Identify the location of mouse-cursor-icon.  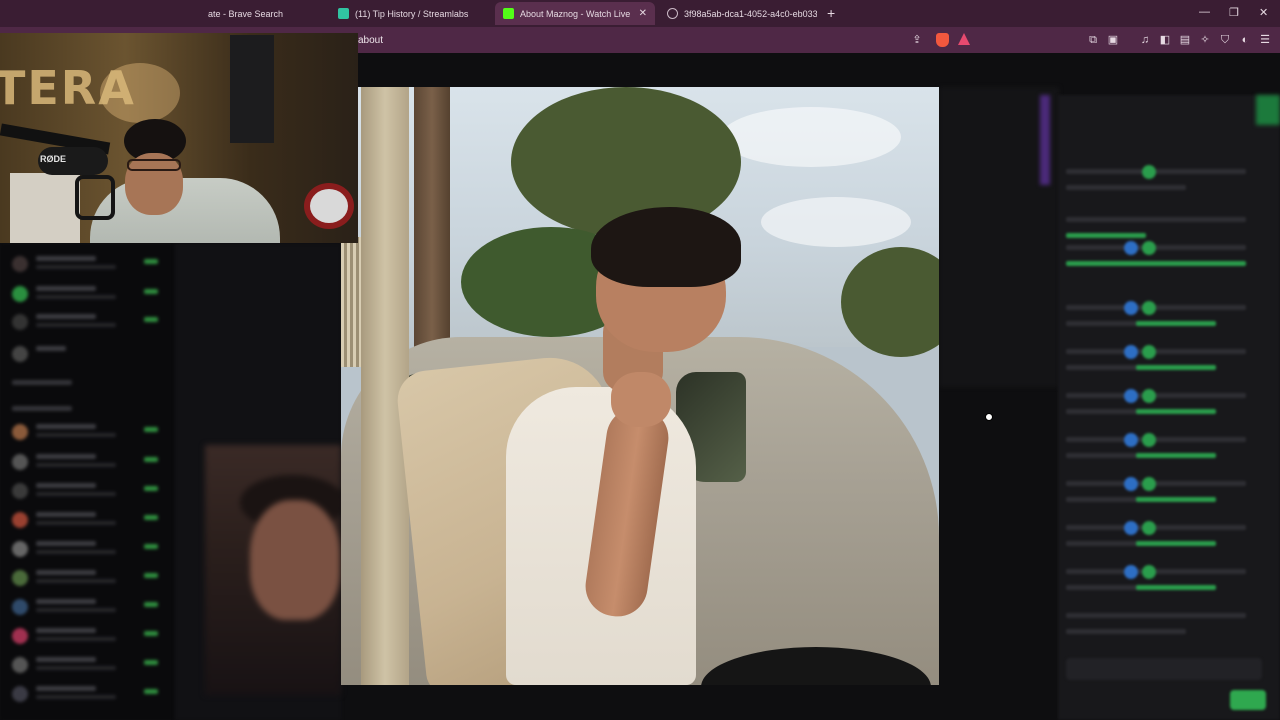
(989, 417).